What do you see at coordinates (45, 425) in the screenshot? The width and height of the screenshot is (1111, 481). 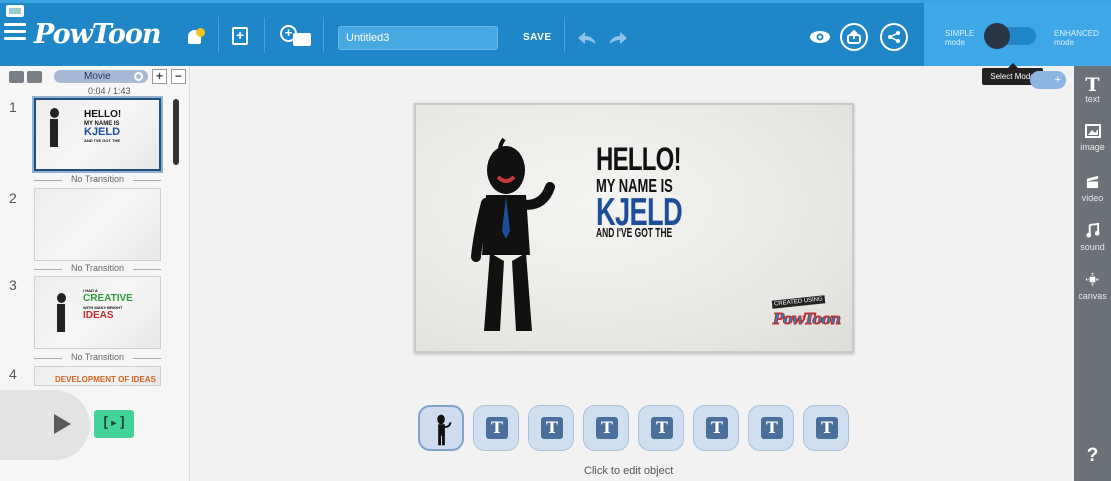 I see `play-button` at bounding box center [45, 425].